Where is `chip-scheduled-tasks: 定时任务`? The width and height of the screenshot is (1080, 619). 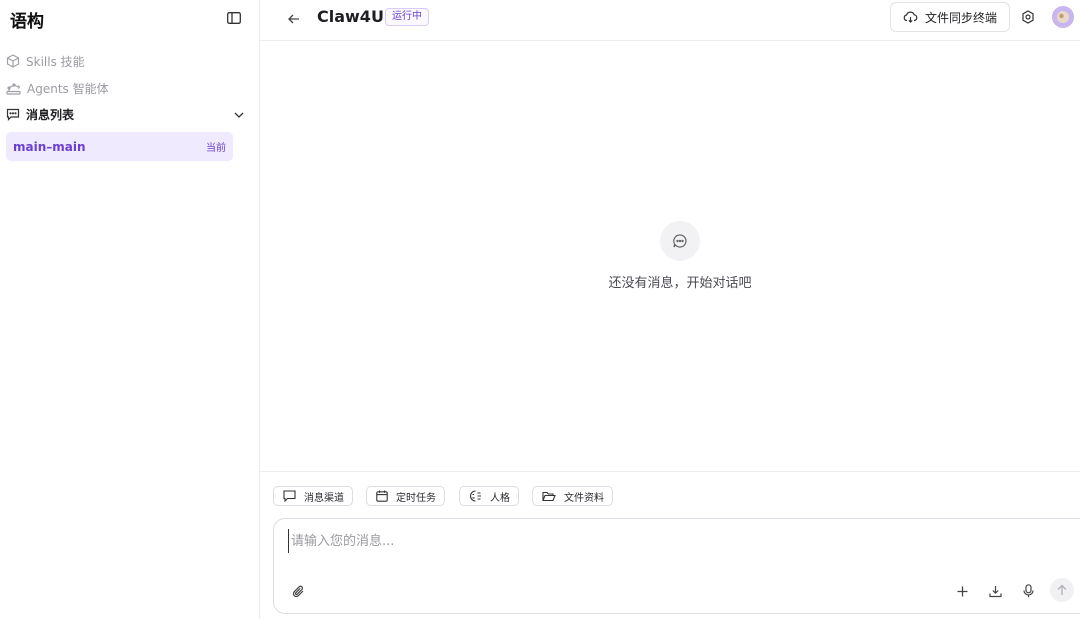 chip-scheduled-tasks: 定时任务 is located at coordinates (405, 496).